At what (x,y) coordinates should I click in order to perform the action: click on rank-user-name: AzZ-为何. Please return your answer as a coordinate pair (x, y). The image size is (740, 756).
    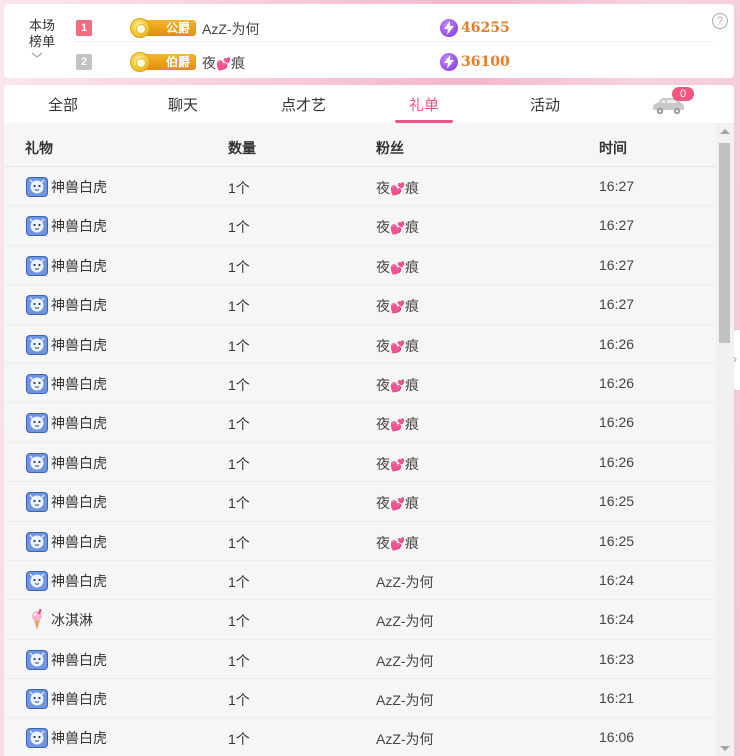
    Looking at the image, I should click on (231, 29).